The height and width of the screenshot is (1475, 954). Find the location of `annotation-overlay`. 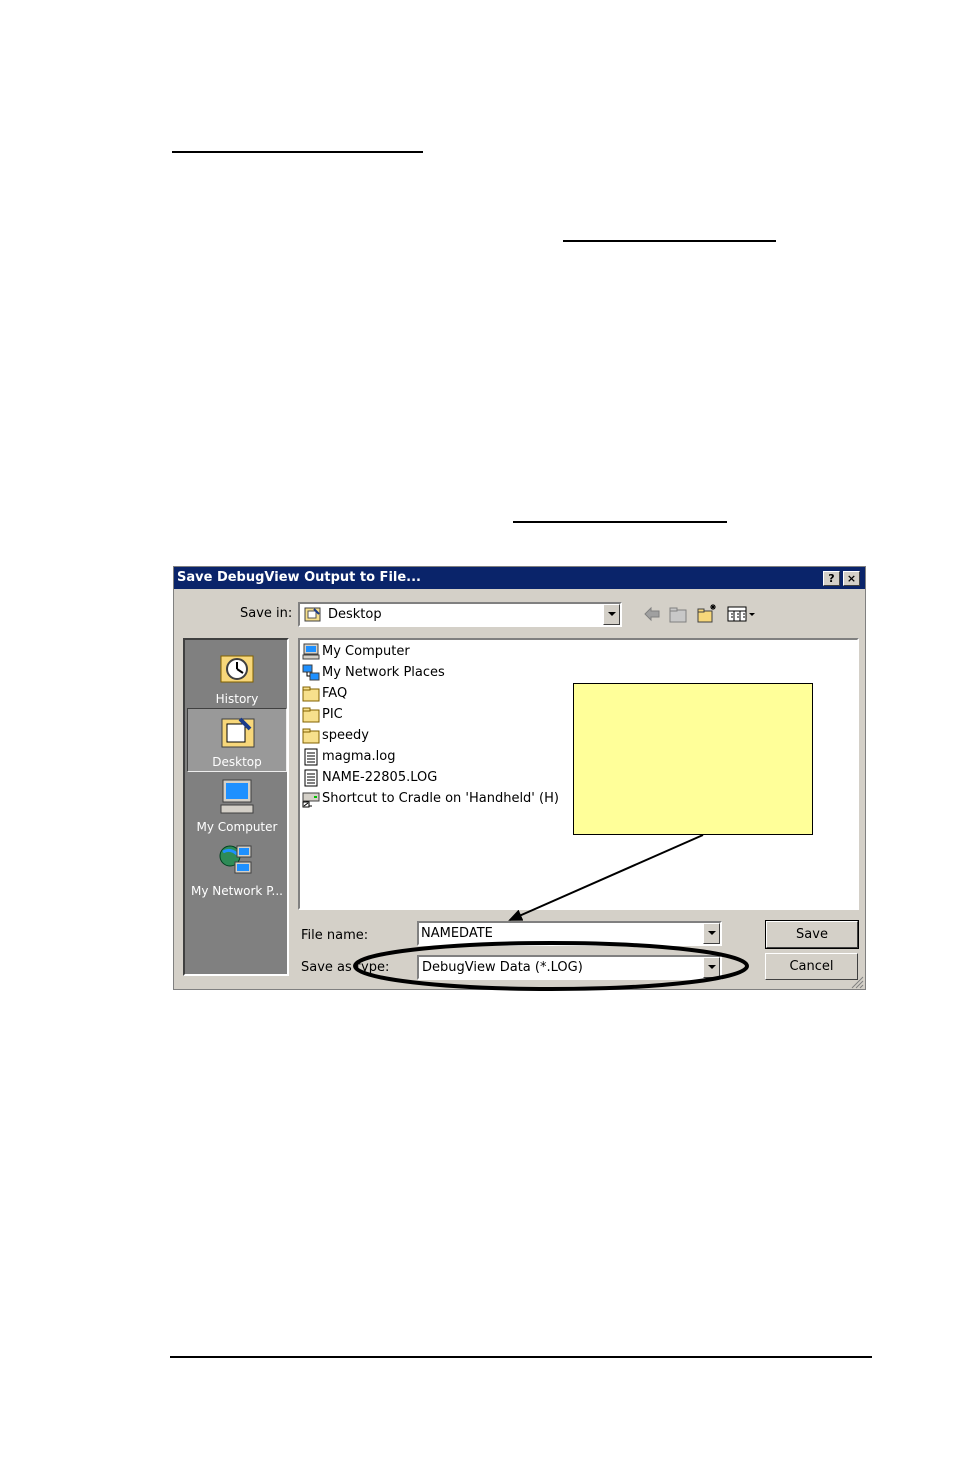

annotation-overlay is located at coordinates (551, 912).